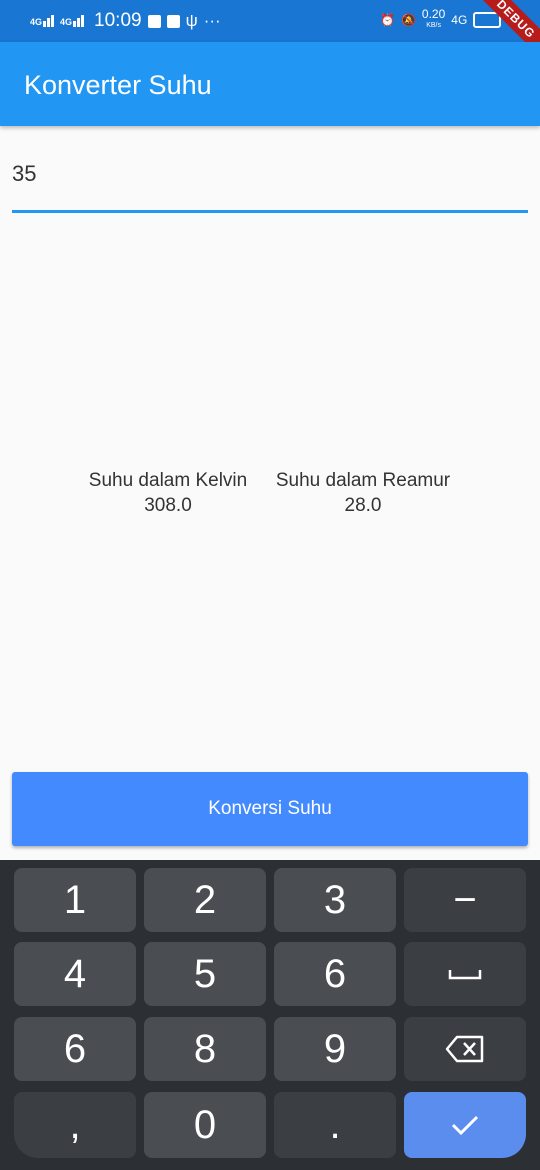  What do you see at coordinates (118, 20) in the screenshot?
I see `status-time: 10:09` at bounding box center [118, 20].